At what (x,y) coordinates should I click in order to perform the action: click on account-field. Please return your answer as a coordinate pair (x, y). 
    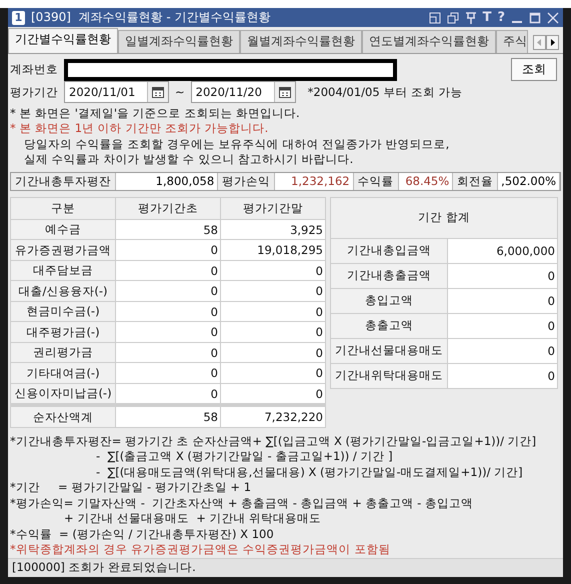
    Looking at the image, I should click on (230, 69).